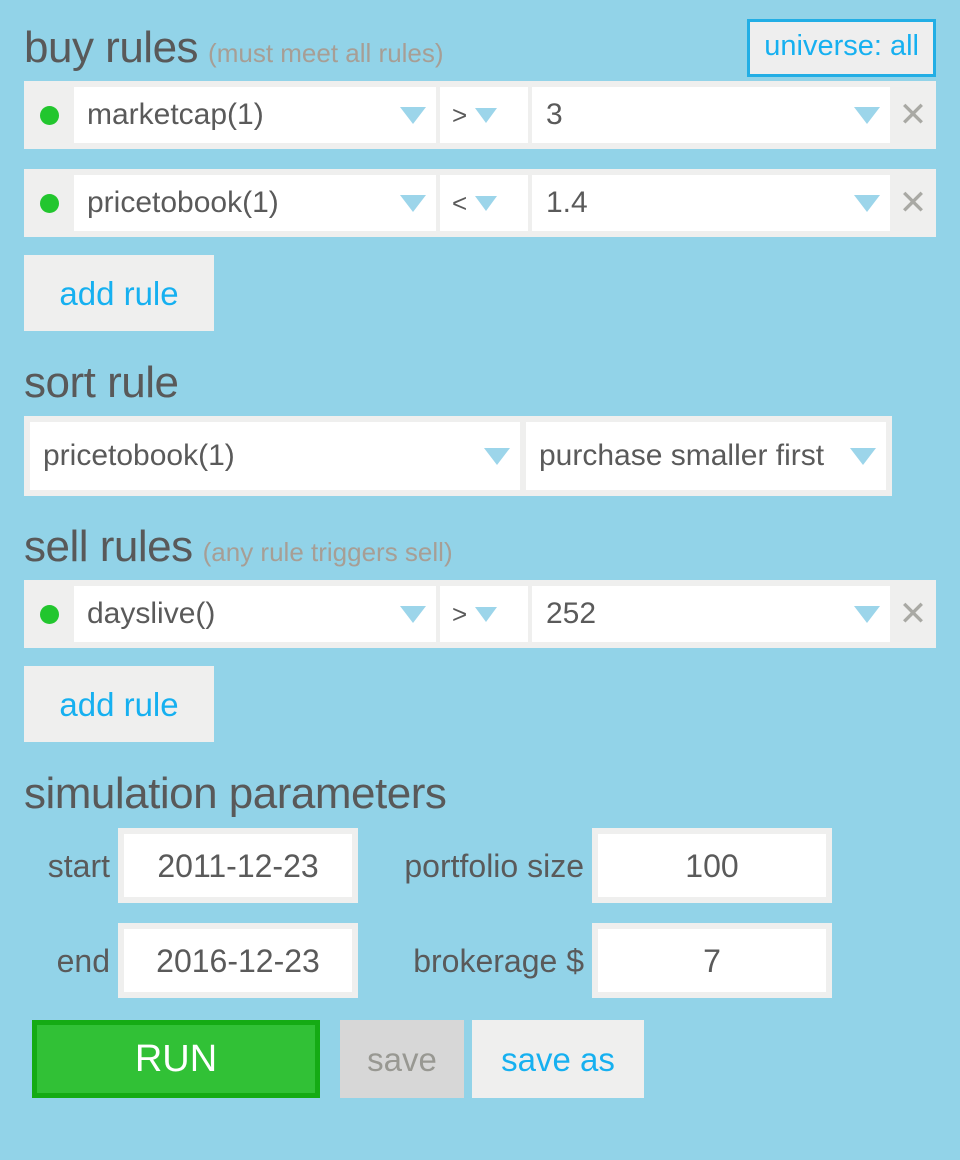 Image resolution: width=960 pixels, height=1160 pixels. Describe the element at coordinates (711, 203) in the screenshot. I see `buy-rule-2-value-select: 1.4` at that location.